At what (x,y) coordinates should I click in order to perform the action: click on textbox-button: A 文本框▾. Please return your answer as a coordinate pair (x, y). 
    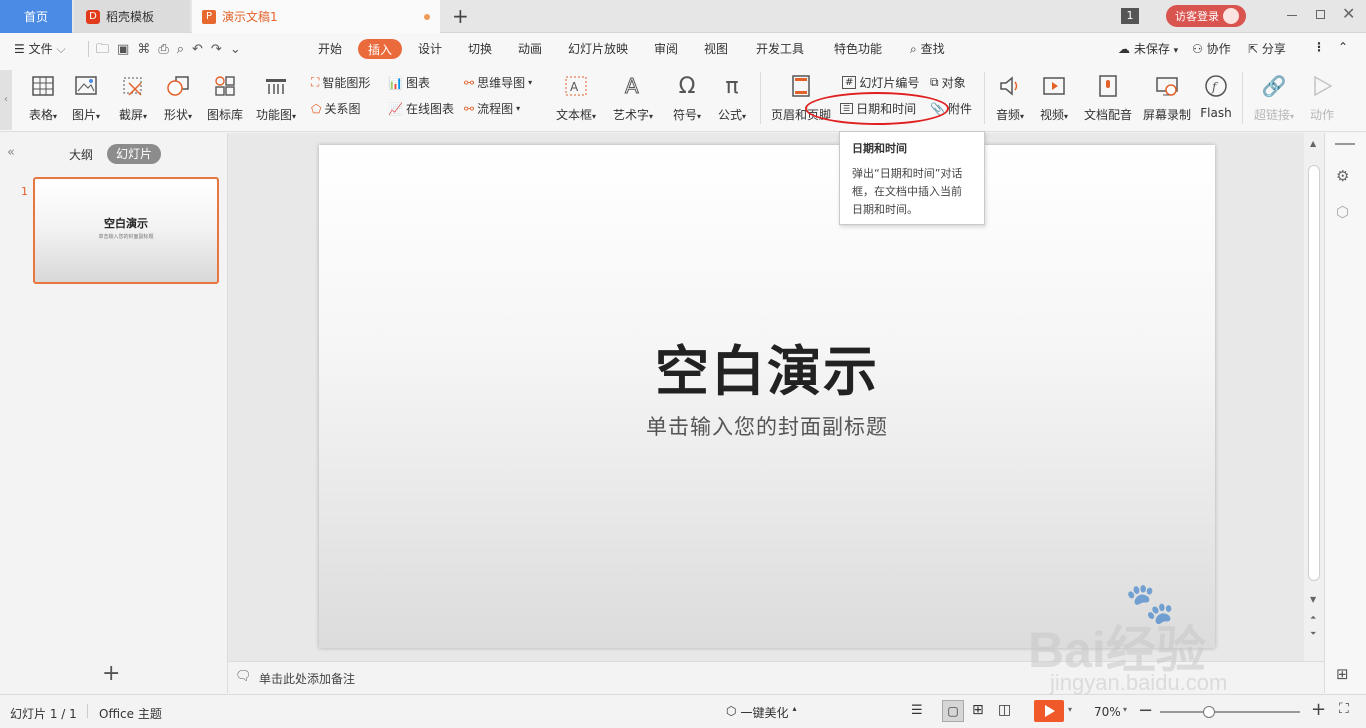
    Looking at the image, I should click on (576, 97).